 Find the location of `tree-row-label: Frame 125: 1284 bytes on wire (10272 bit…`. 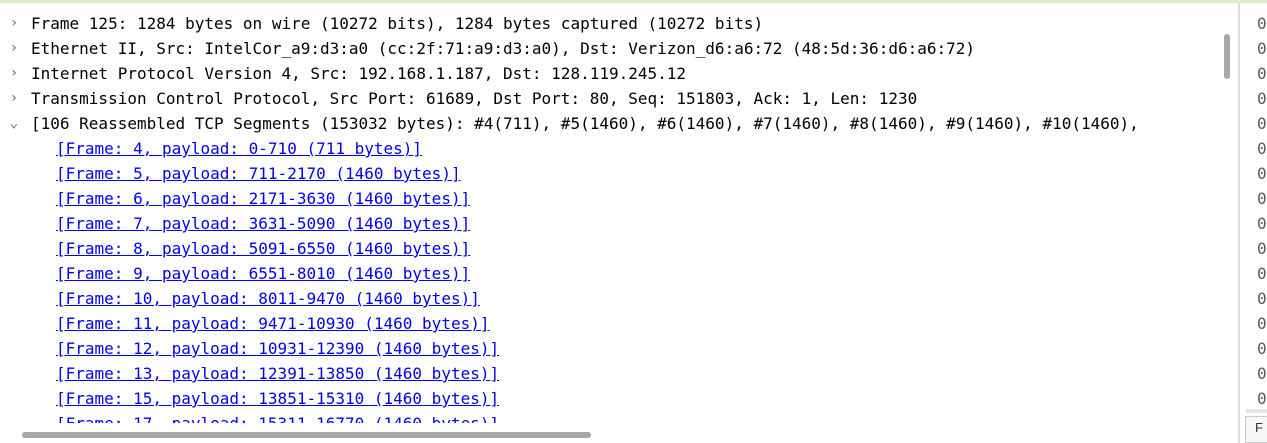

tree-row-label: Frame 125: 1284 bytes on wire (10272 bit… is located at coordinates (397, 23).